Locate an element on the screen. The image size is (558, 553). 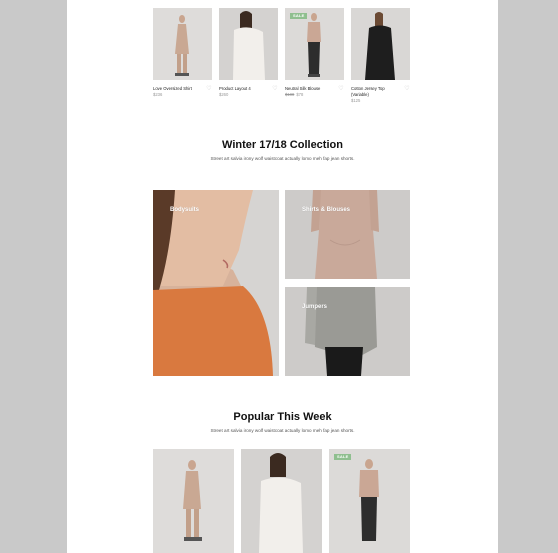
category-tile-bodysuits: Bodysuits is located at coordinates (216, 283).